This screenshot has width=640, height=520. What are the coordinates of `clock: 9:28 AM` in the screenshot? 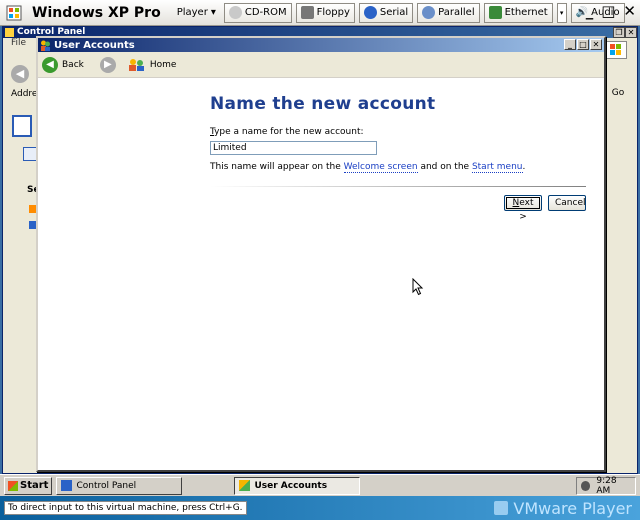 It's located at (613, 486).